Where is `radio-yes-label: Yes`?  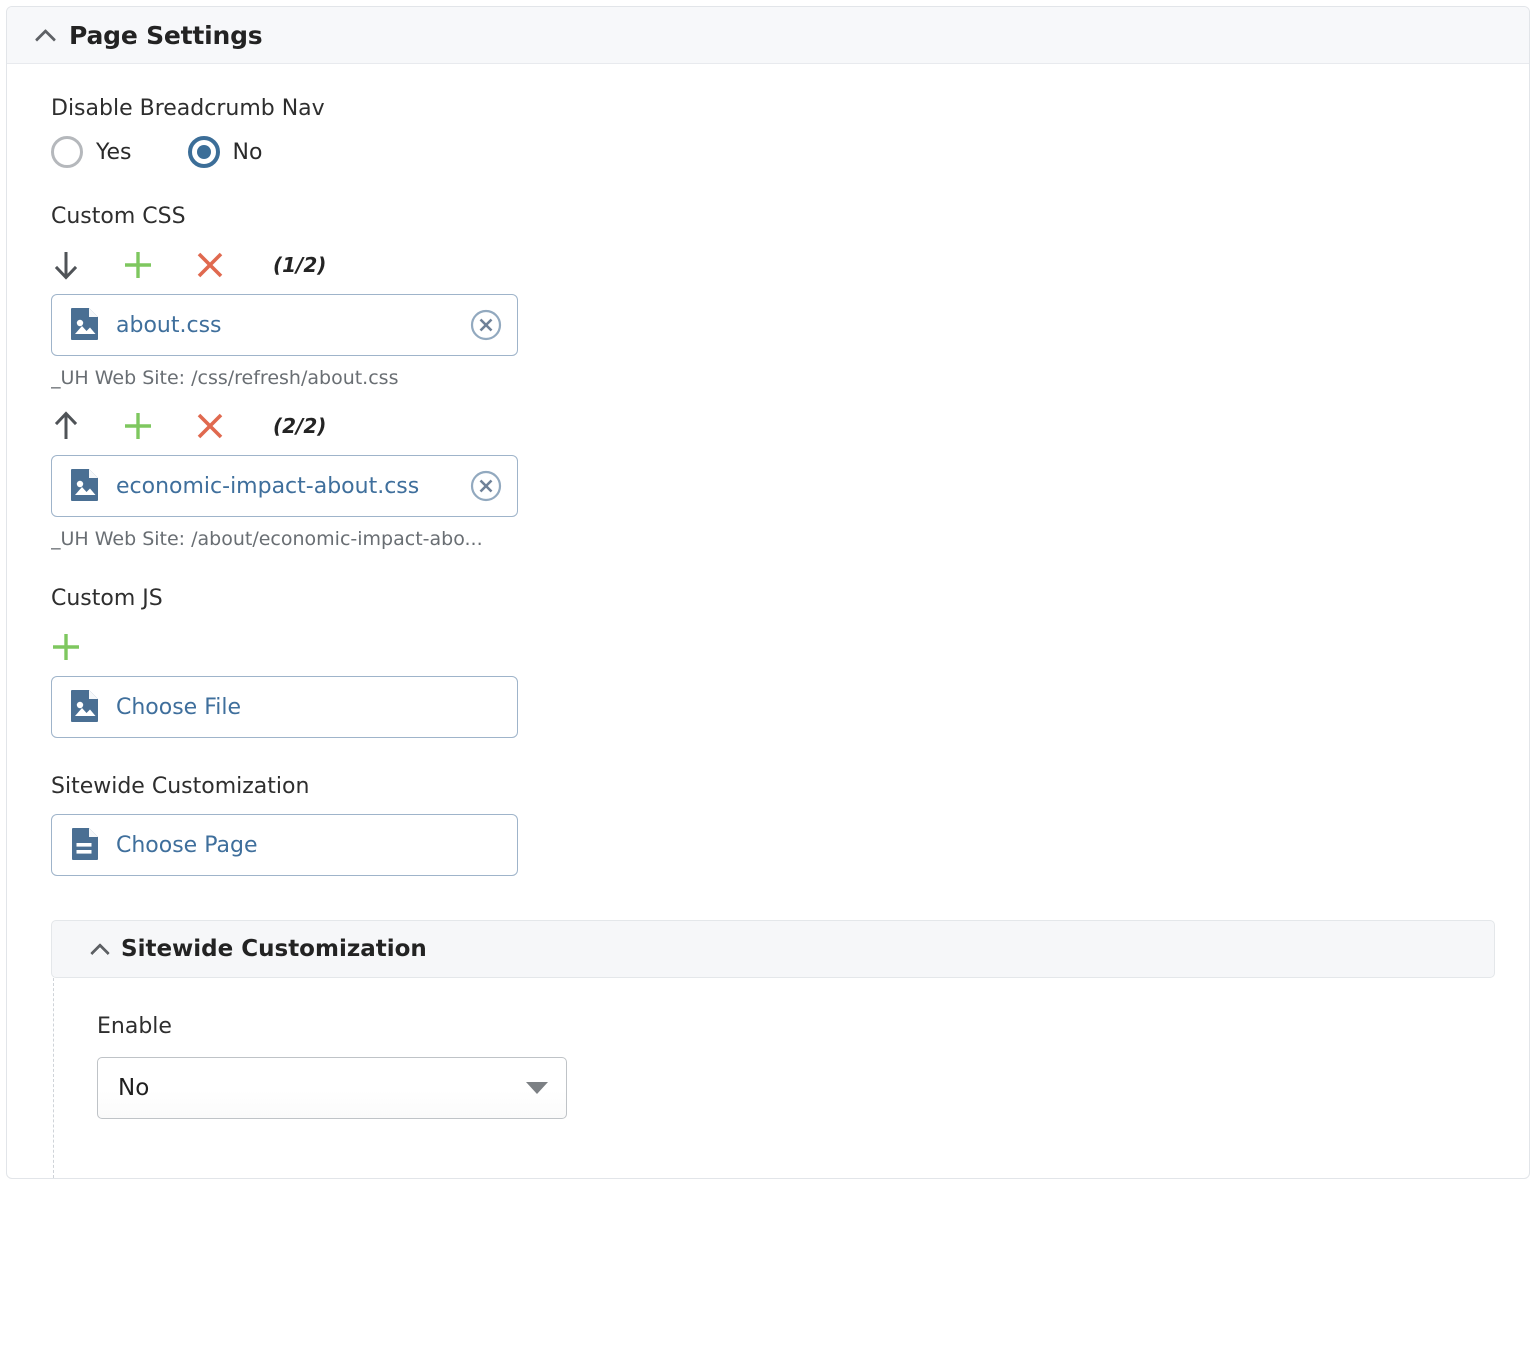 radio-yes-label: Yes is located at coordinates (114, 152).